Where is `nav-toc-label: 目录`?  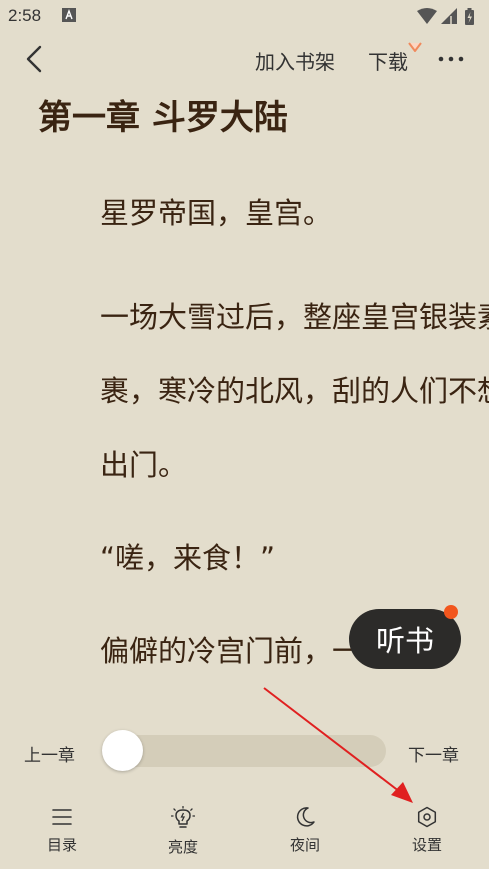 nav-toc-label: 目录 is located at coordinates (61, 845).